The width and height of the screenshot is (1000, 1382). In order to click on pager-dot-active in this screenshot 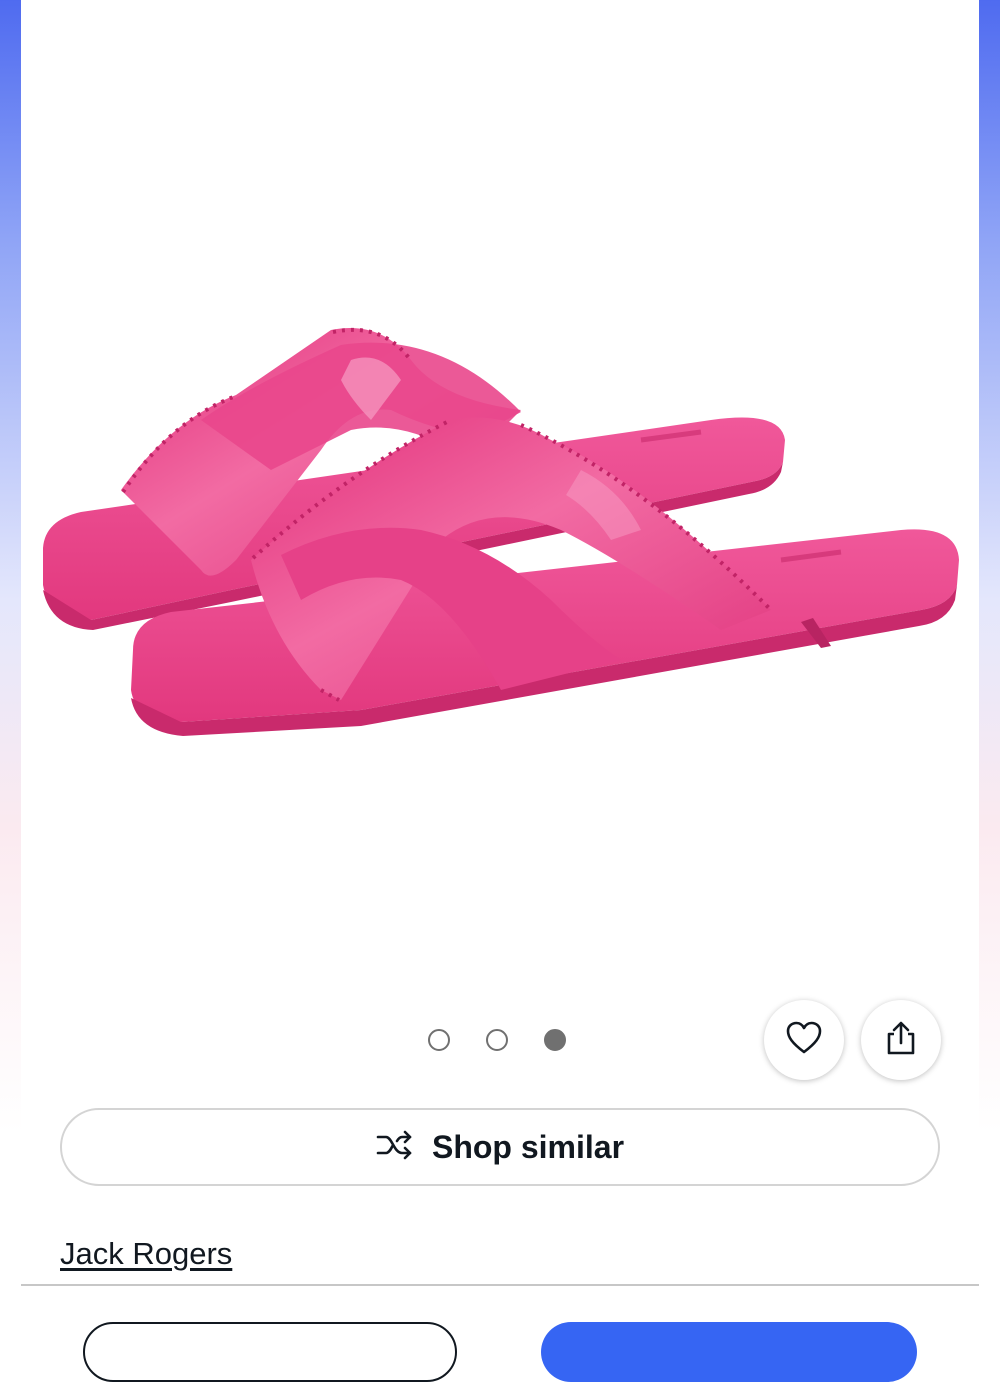, I will do `click(555, 1040)`.